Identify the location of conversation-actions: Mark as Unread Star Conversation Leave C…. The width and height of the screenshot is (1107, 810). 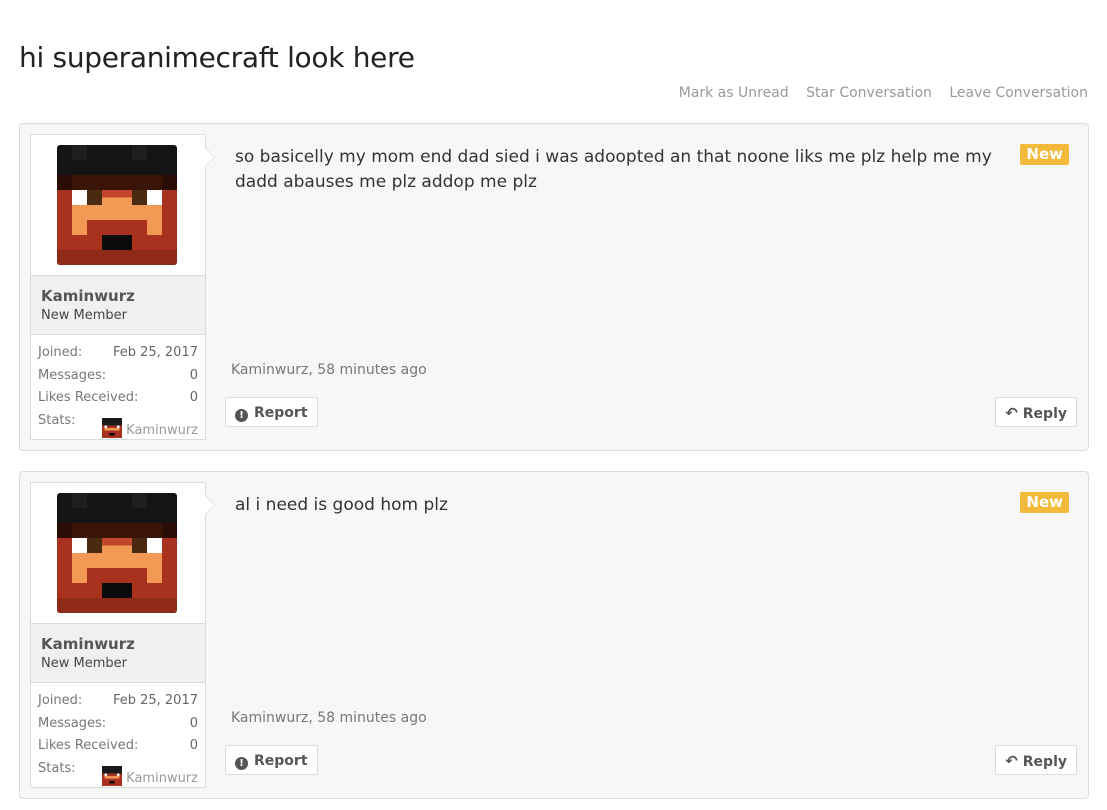
(877, 93).